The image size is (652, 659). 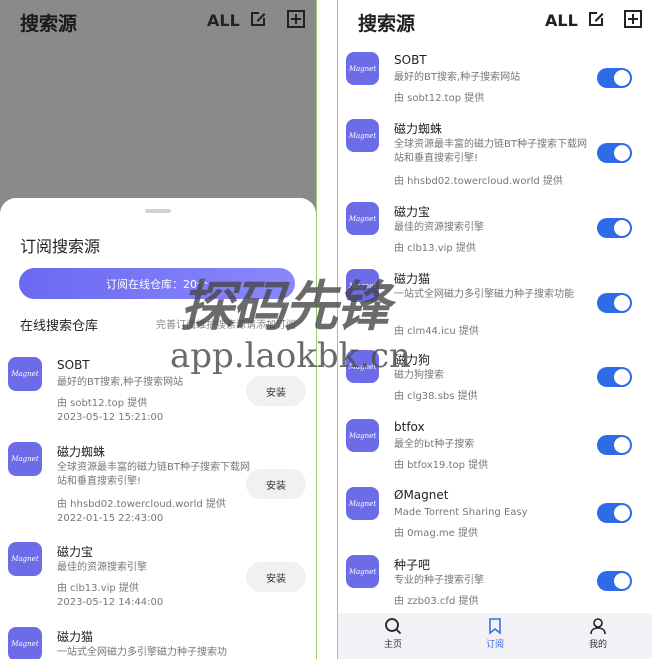 What do you see at coordinates (439, 98) in the screenshot?
I see `source-provider: 由 sobt12.top 提供` at bounding box center [439, 98].